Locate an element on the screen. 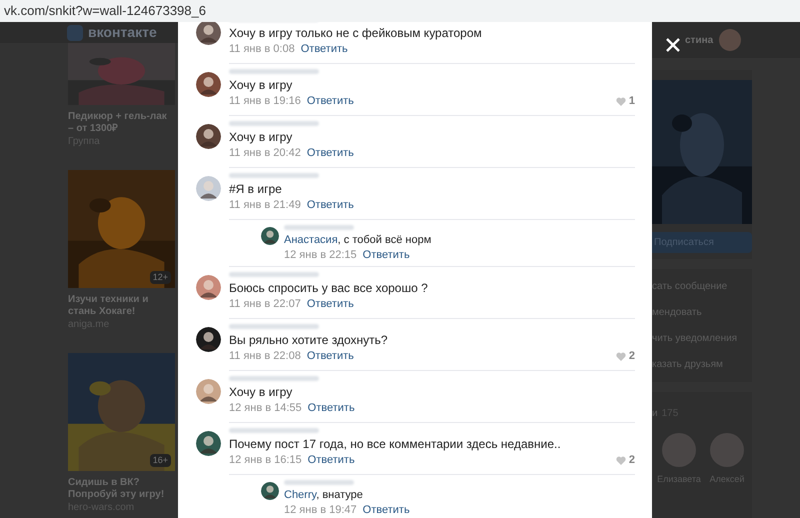  comment-date: 12 янв в 22:15 is located at coordinates (320, 255).